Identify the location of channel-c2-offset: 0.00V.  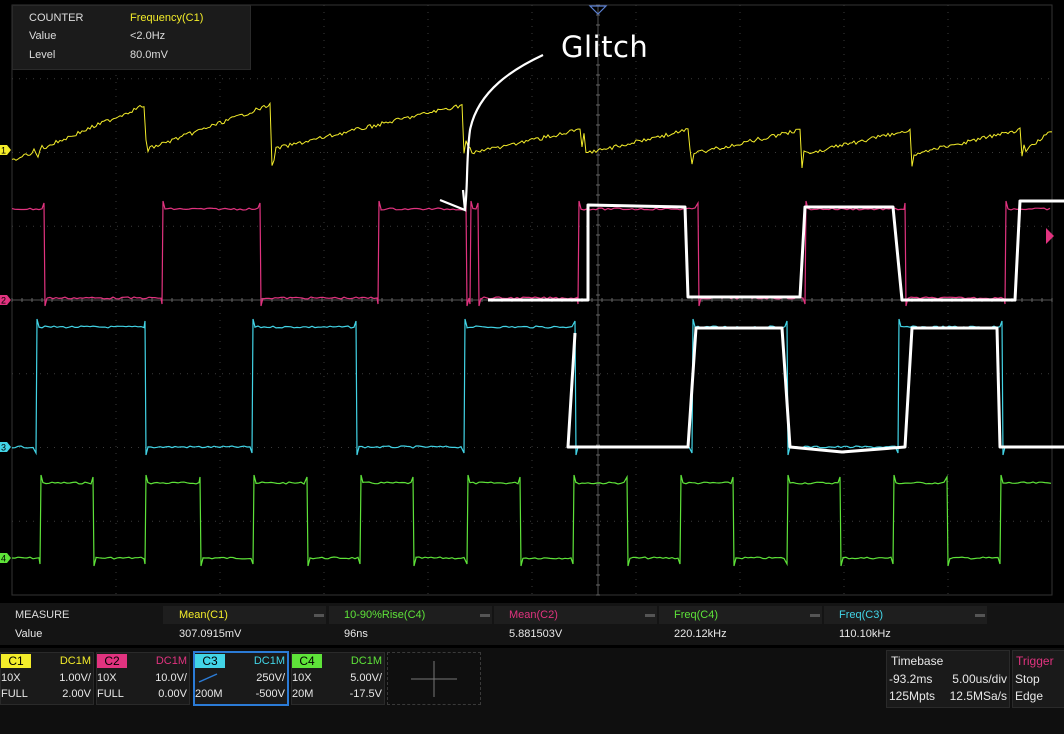
(172, 694).